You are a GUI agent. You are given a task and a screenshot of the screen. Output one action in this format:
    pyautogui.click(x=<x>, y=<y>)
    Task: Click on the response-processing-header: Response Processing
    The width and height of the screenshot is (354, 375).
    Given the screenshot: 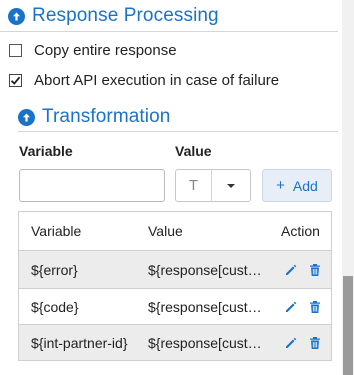 What is the action you would take?
    pyautogui.click(x=113, y=16)
    